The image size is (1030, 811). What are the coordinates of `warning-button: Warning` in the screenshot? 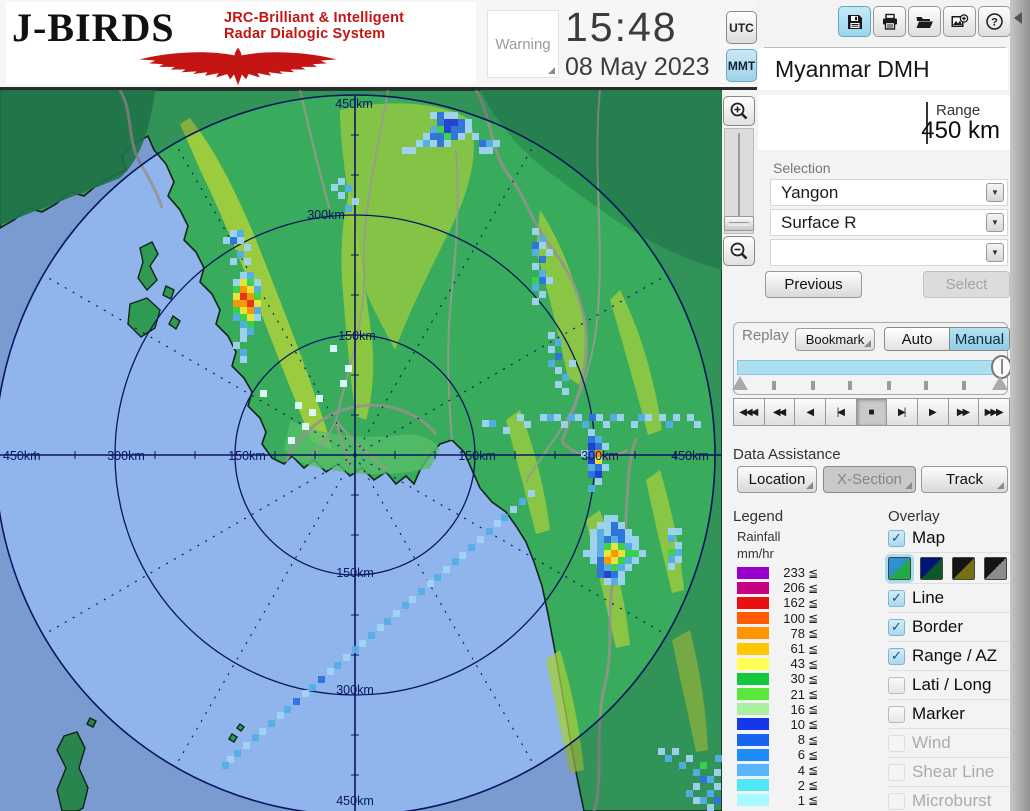 It's located at (523, 44).